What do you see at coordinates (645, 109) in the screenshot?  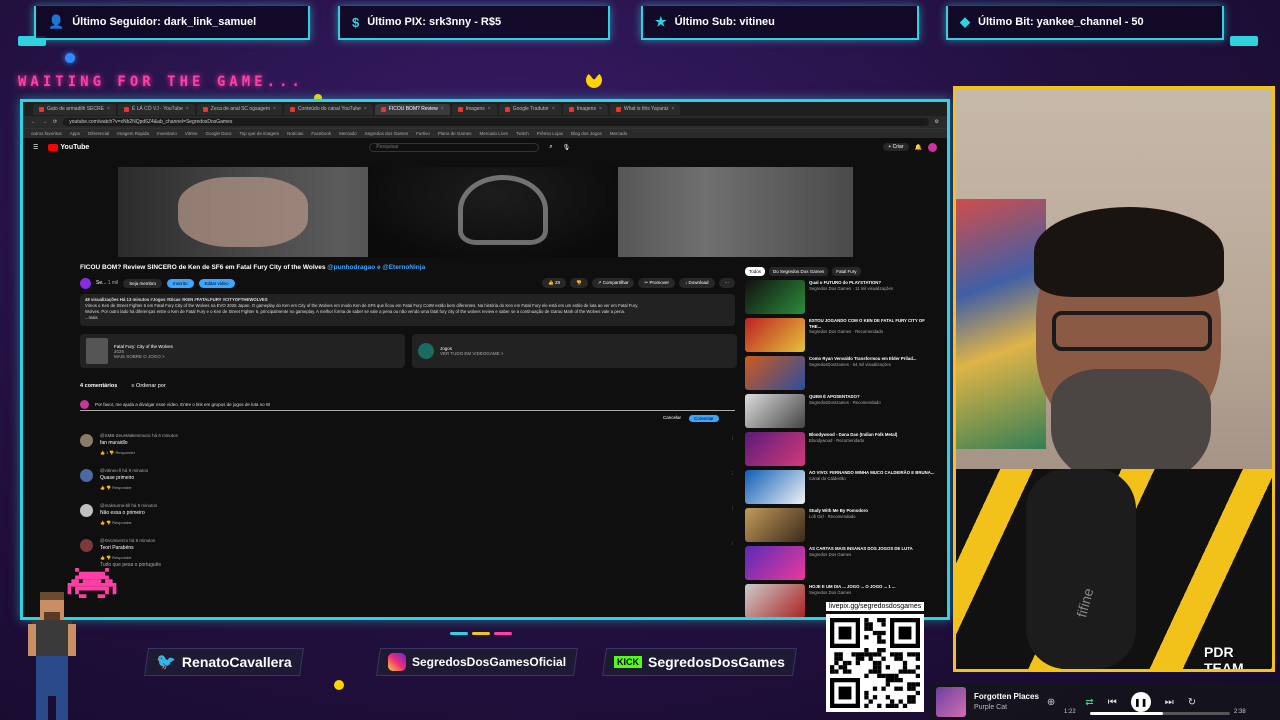 I see `browser-tab: What is this Yayaniz ×` at bounding box center [645, 109].